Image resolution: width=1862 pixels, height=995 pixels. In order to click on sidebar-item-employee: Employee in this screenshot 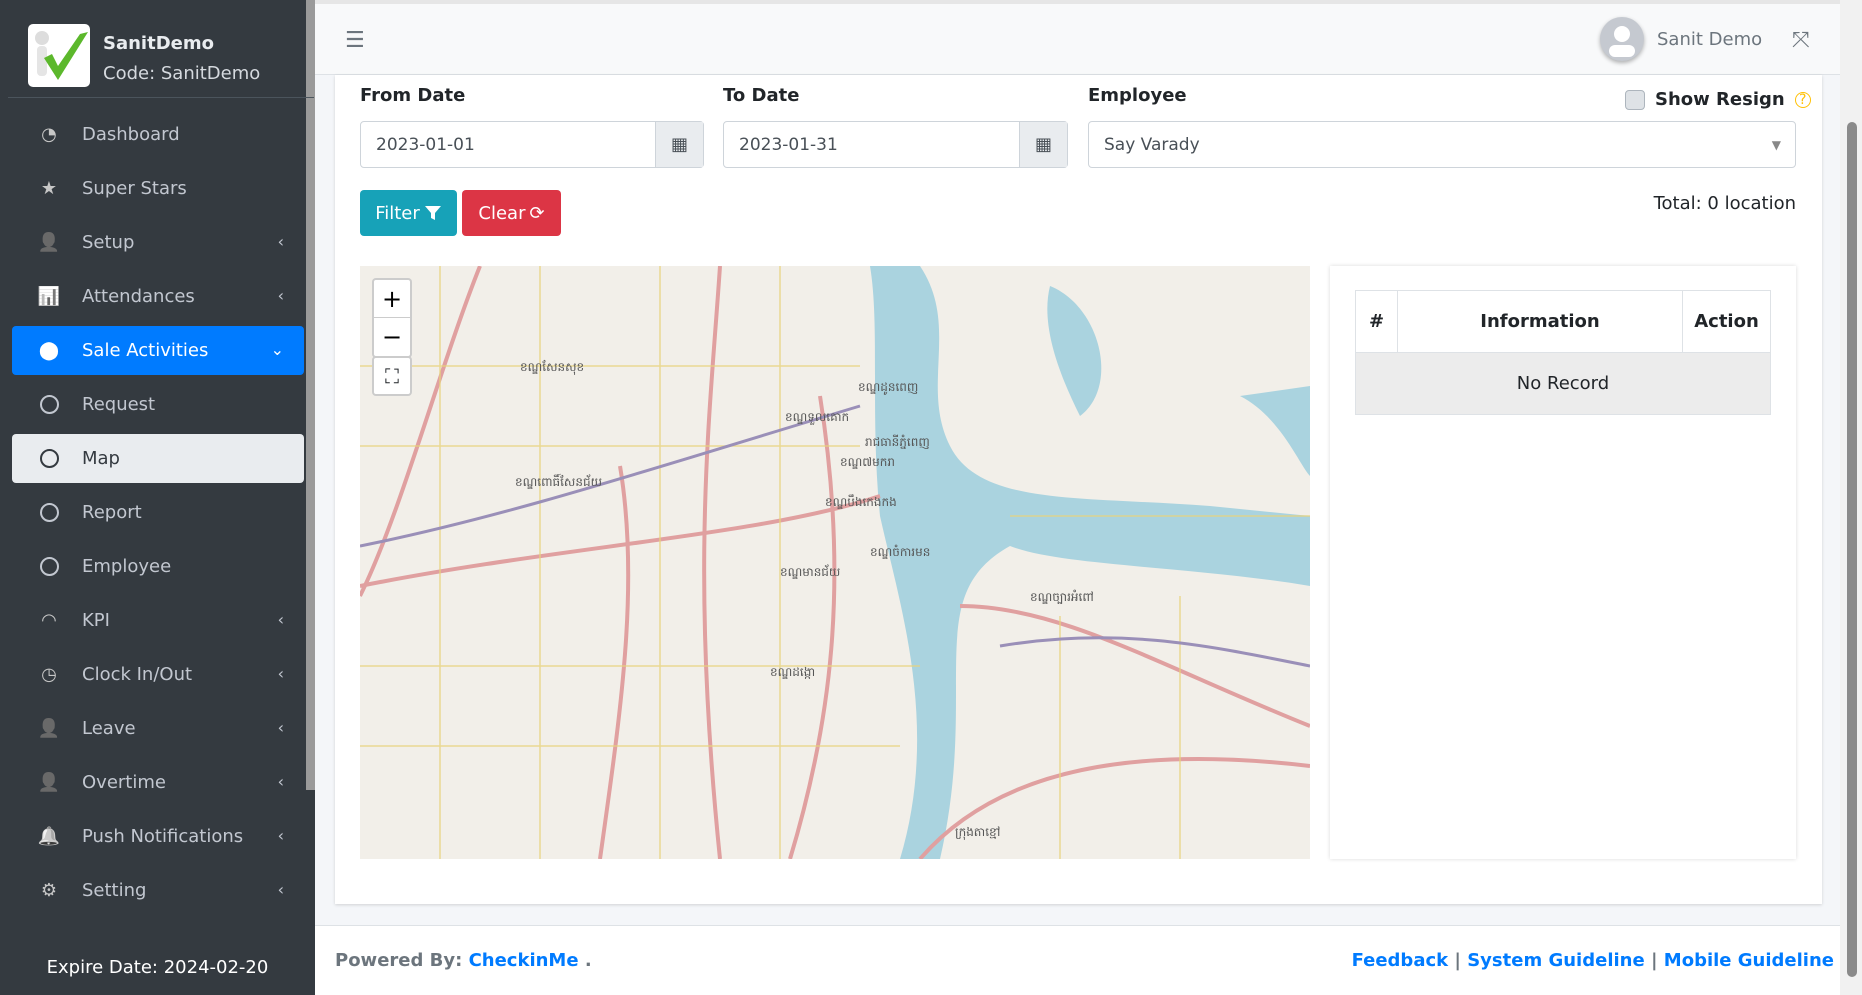, I will do `click(158, 566)`.